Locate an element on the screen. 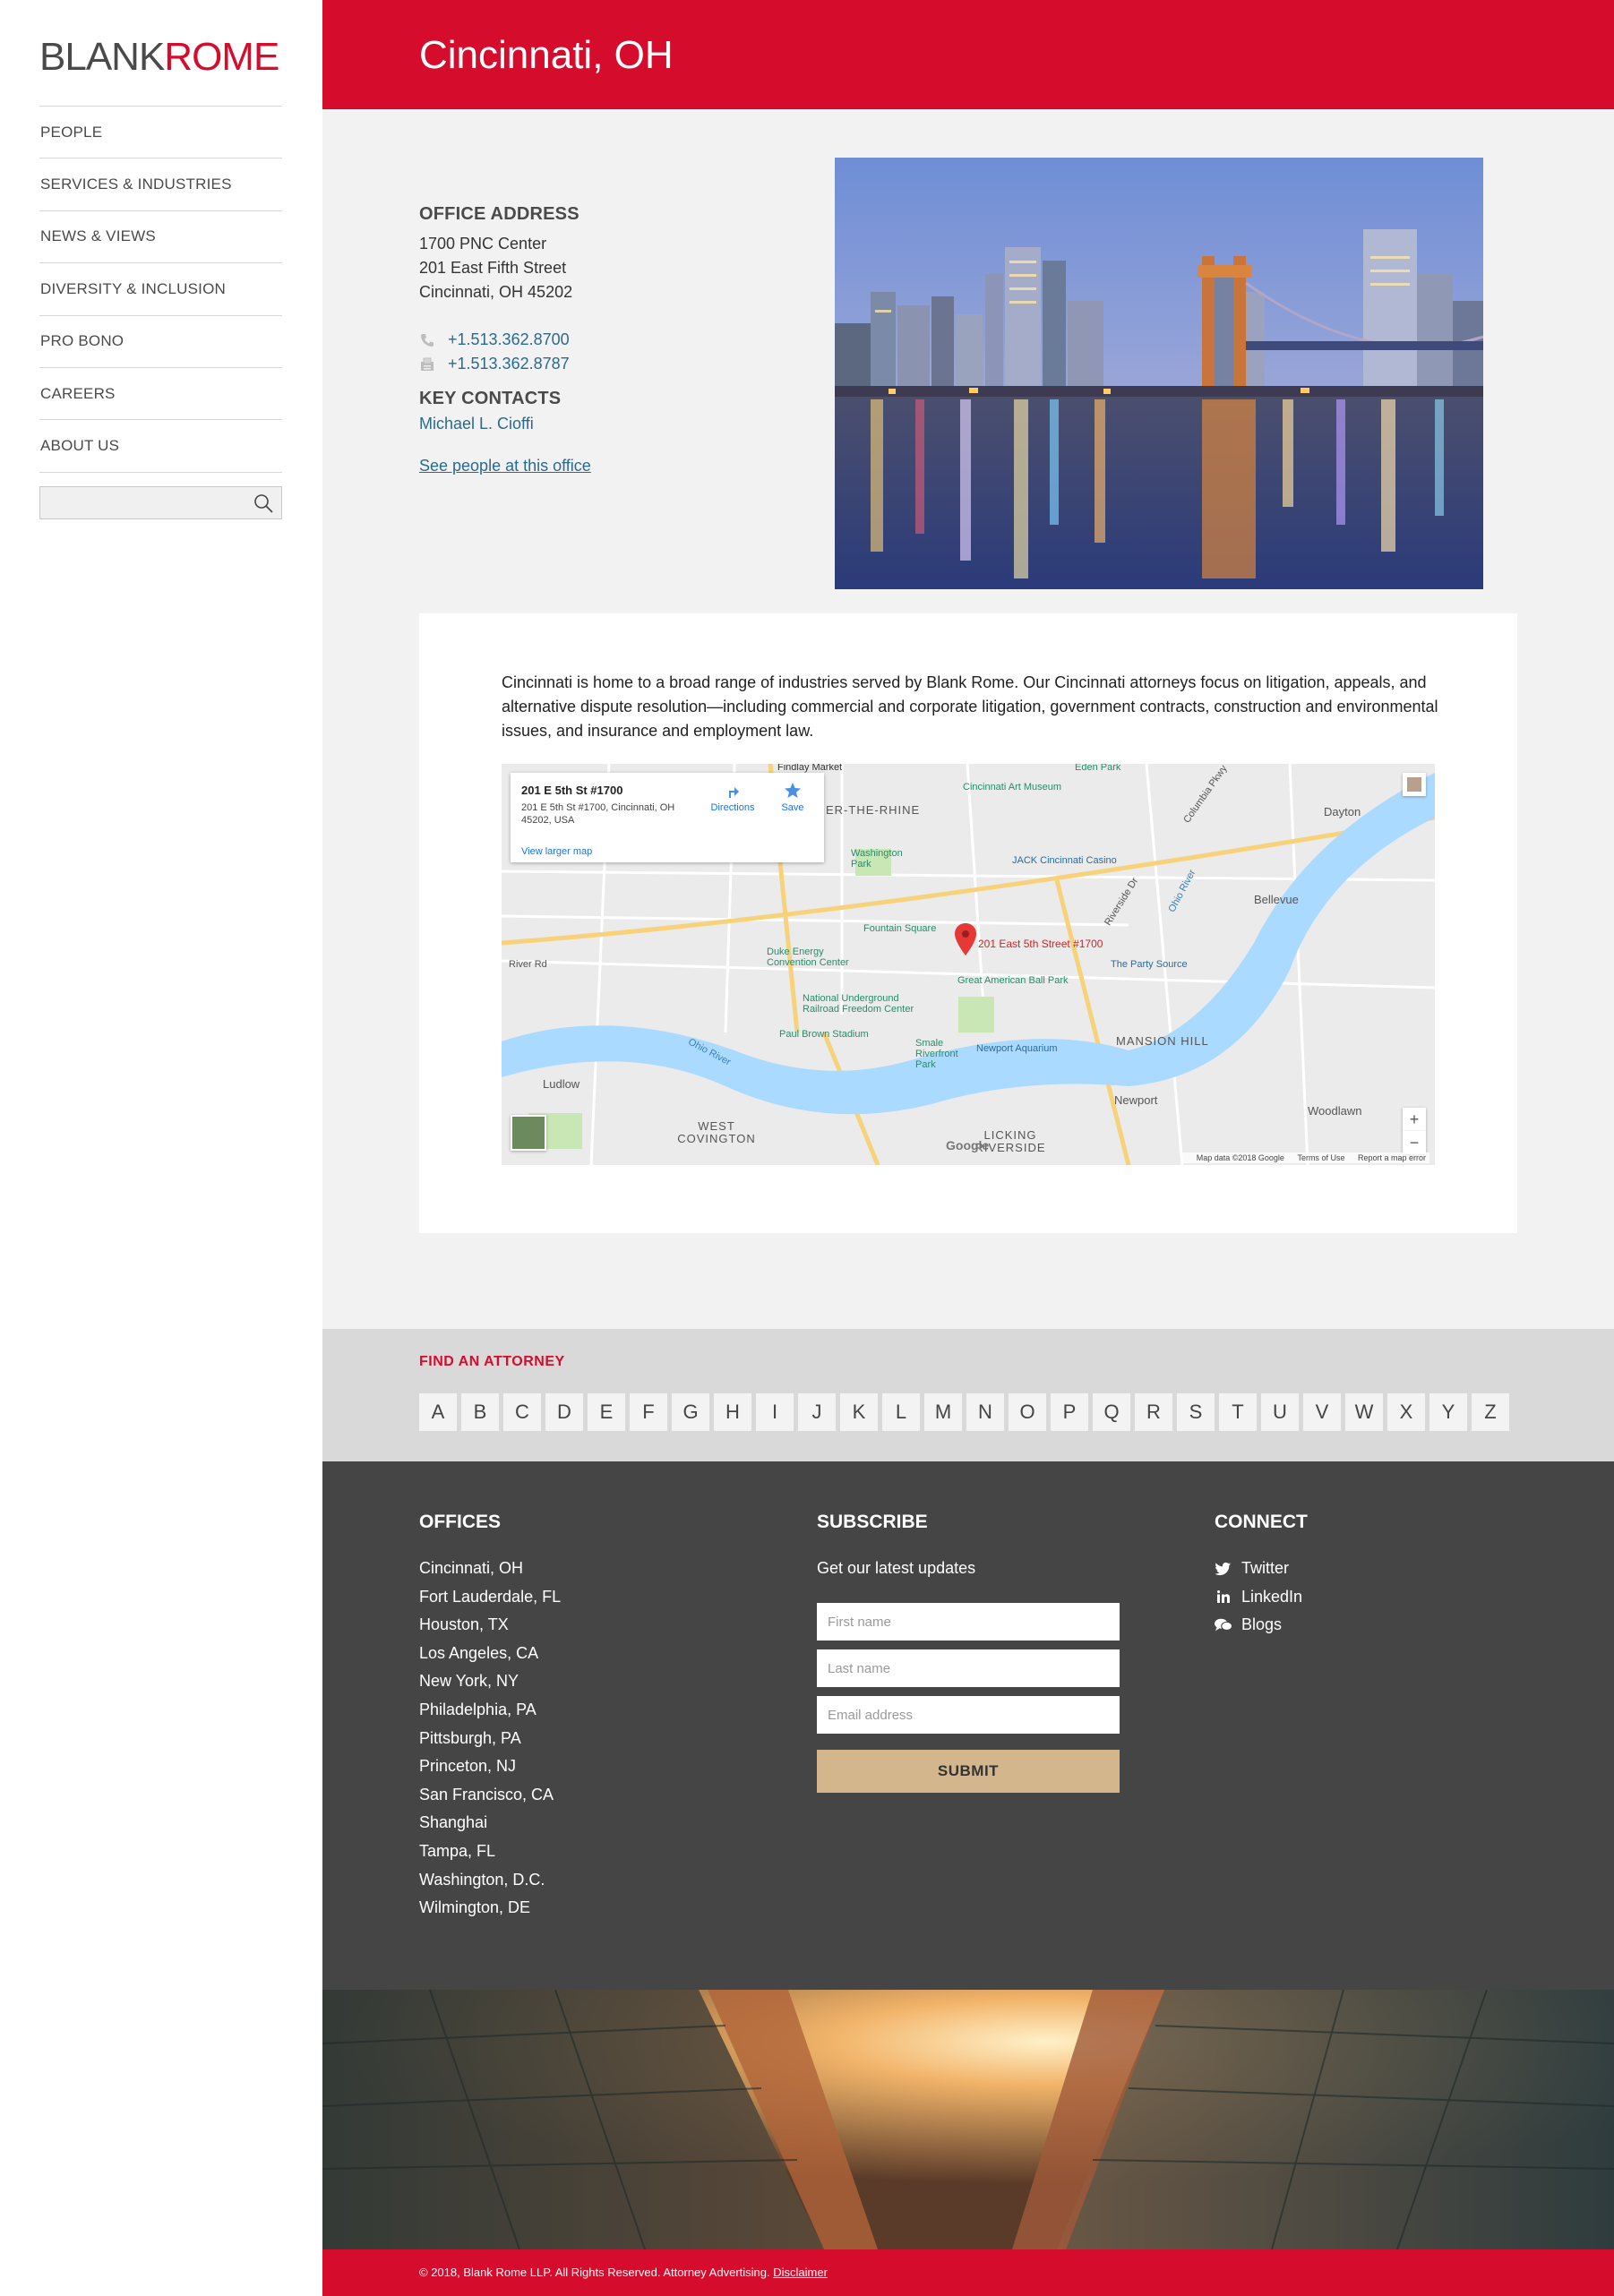  nav-item-people: PEOPLE is located at coordinates (161, 133).